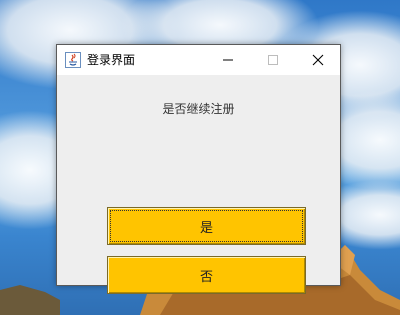  I want to click on maximize-icon, so click(272, 60).